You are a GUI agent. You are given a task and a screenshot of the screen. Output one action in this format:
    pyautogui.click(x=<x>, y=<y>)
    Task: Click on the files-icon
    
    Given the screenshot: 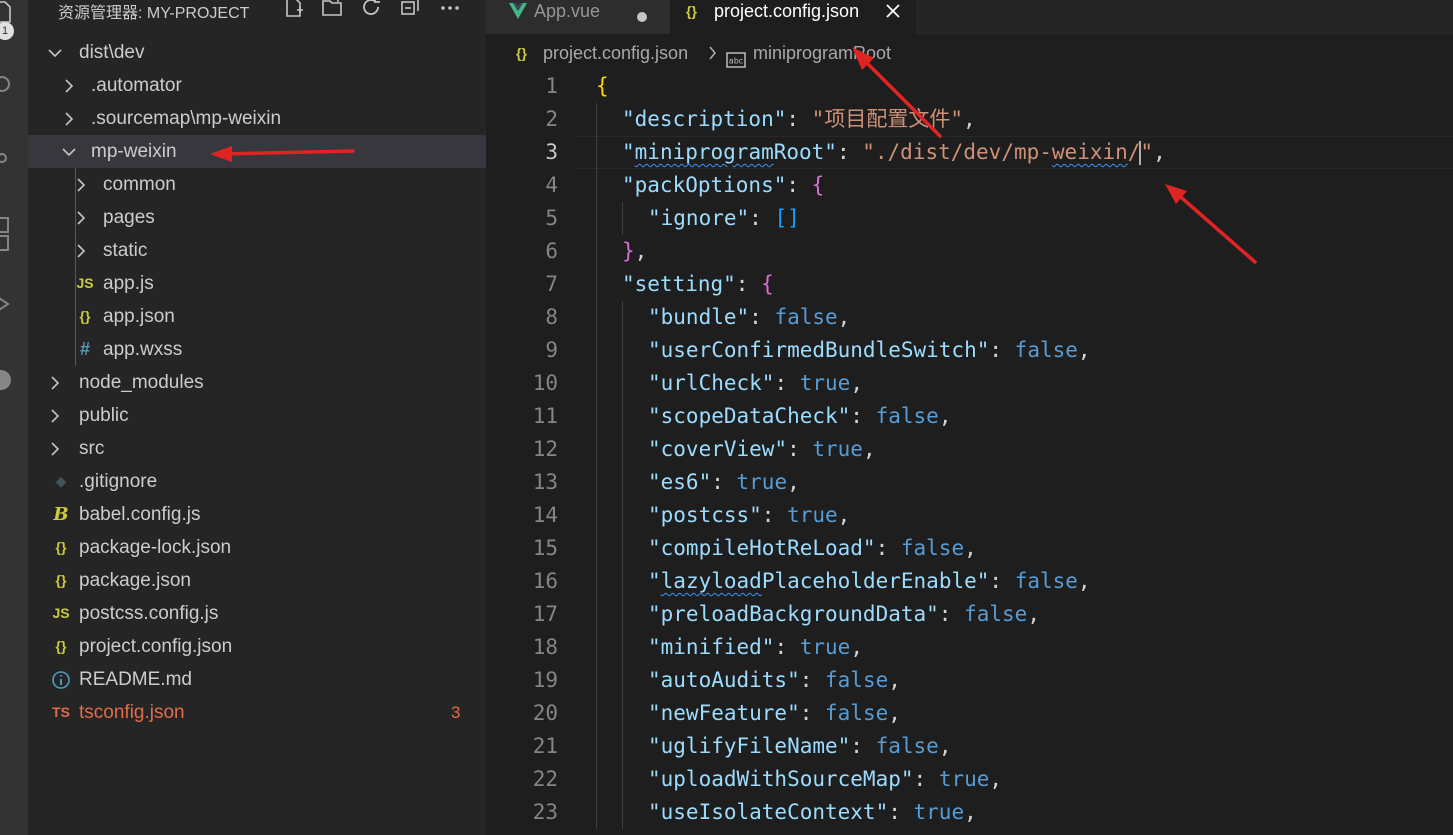 What is the action you would take?
    pyautogui.click(x=7, y=12)
    